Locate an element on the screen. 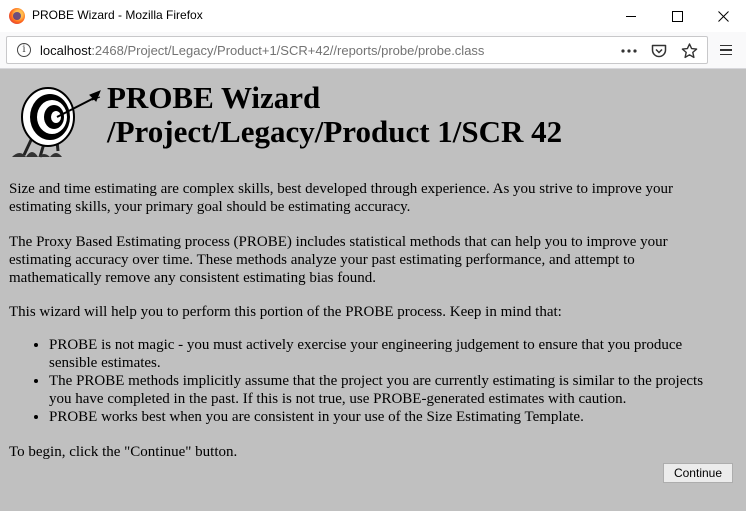 The image size is (746, 511). minimize-button is located at coordinates (631, 16).